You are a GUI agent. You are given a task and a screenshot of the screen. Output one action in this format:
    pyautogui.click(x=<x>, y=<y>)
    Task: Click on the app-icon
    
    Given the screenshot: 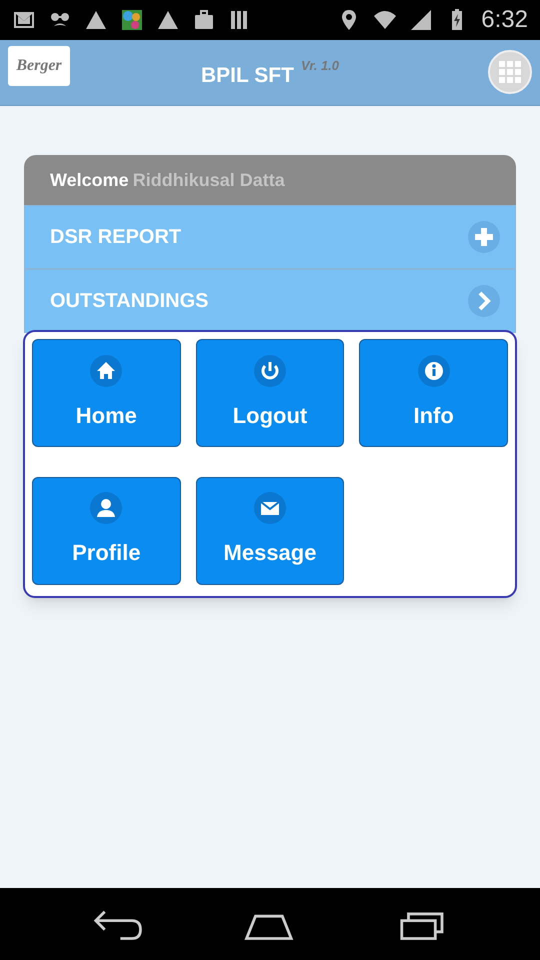 What is the action you would take?
    pyautogui.click(x=132, y=20)
    